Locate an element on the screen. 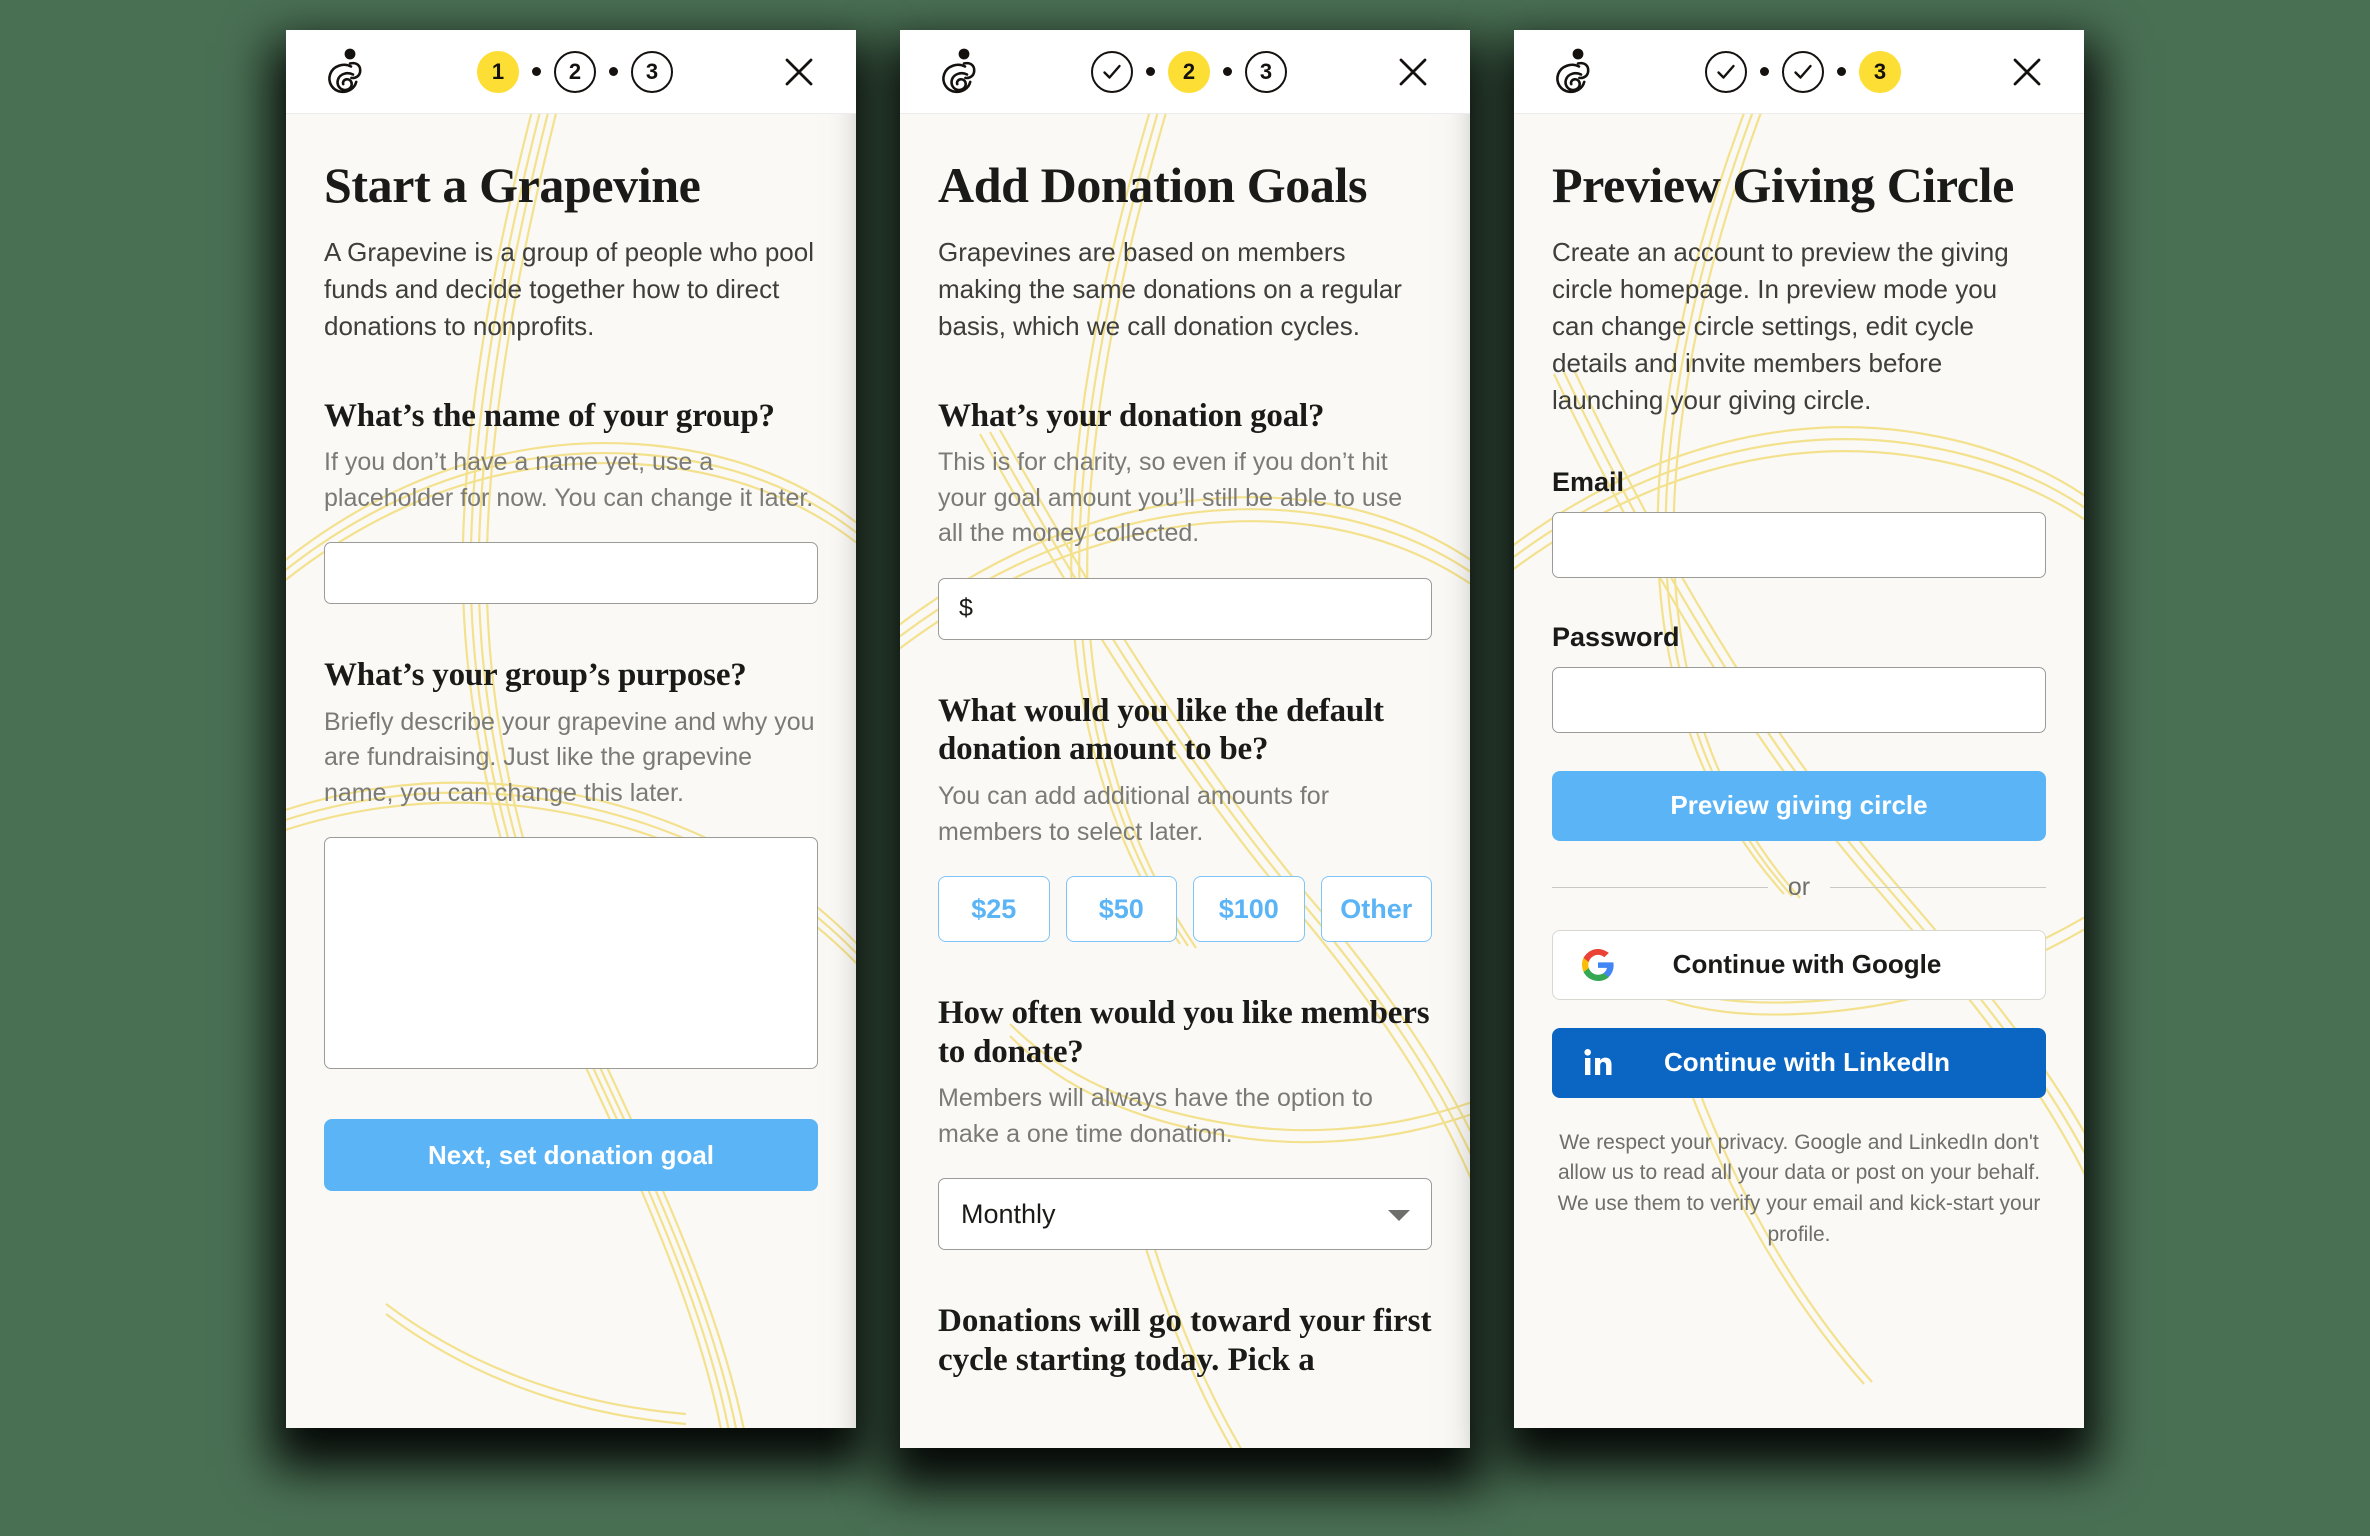 This screenshot has width=2370, height=1536. panel-1-header: 1 2 3 is located at coordinates (571, 72).